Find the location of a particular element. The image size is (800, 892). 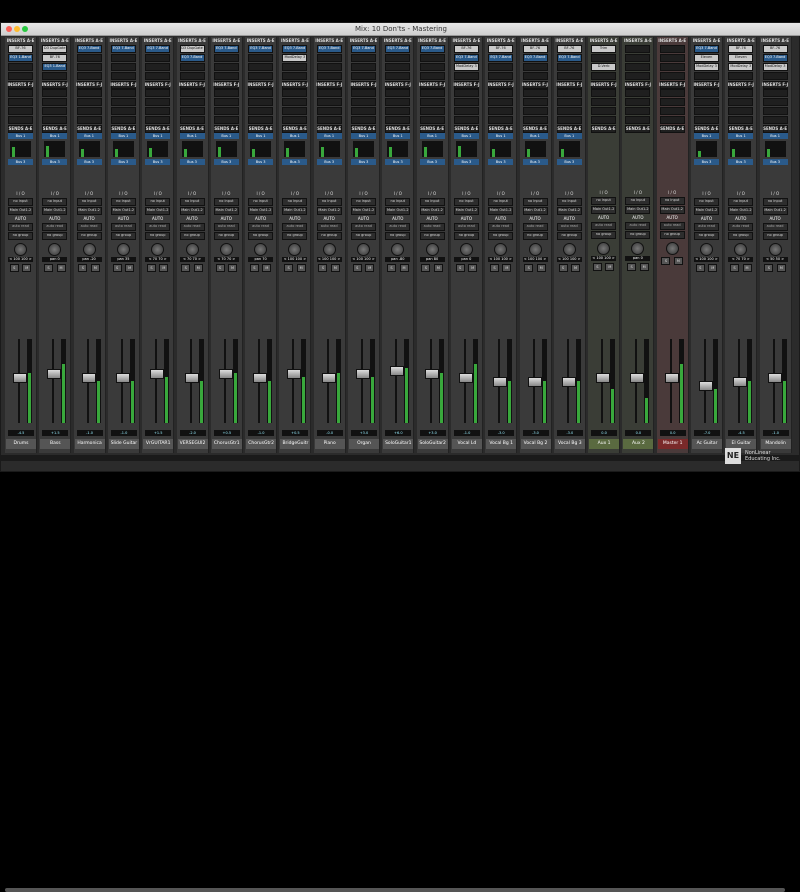

insert-slot: D-Verb is located at coordinates (604, 67).